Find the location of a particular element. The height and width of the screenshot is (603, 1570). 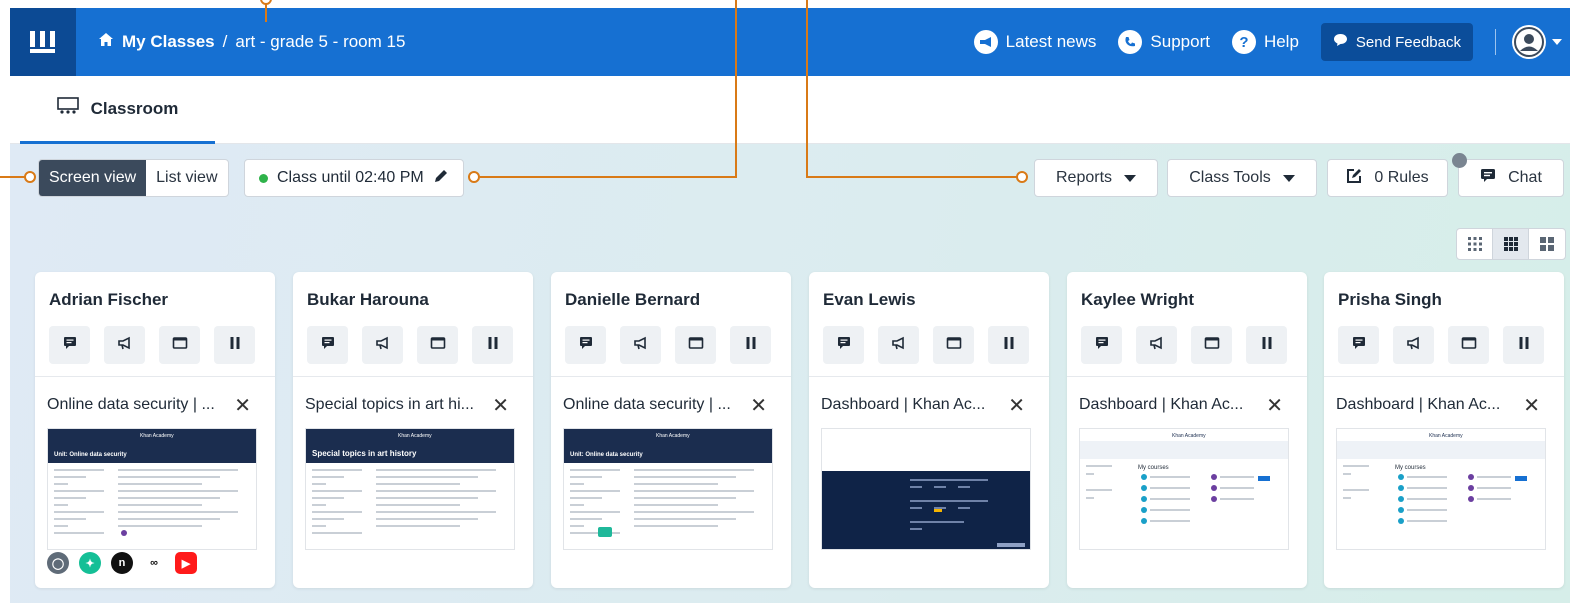

status-dot is located at coordinates (263, 178).